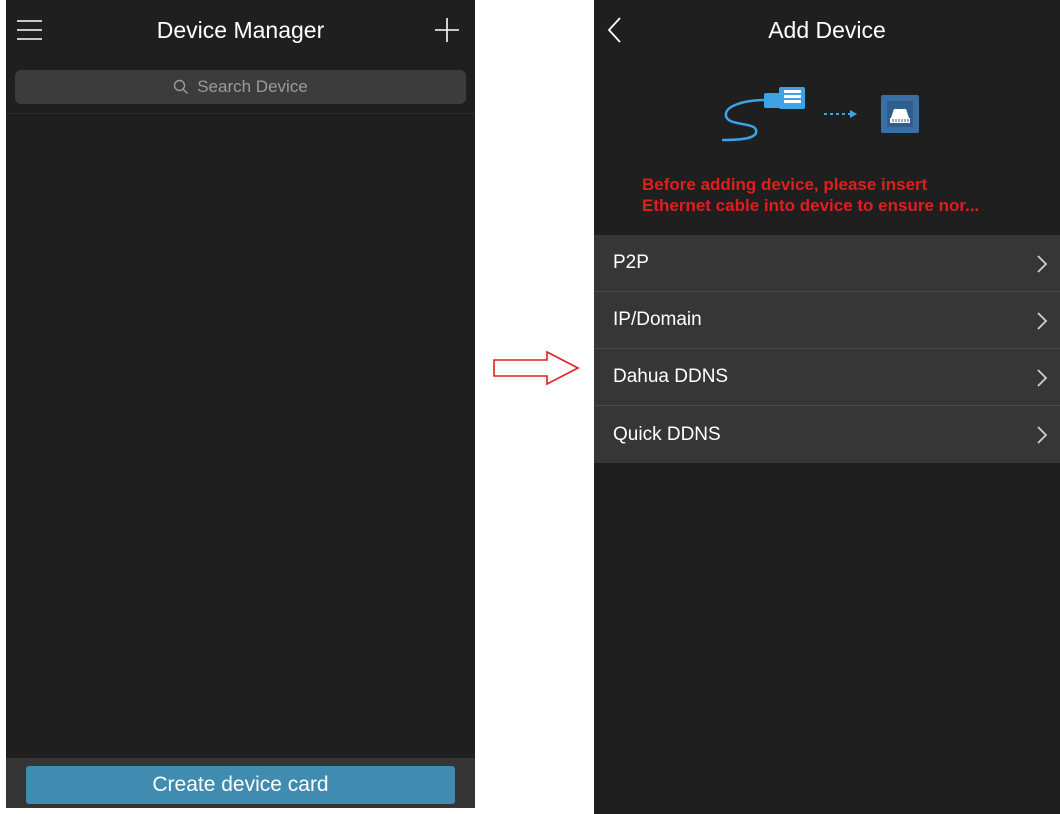 Image resolution: width=1060 pixels, height=814 pixels. Describe the element at coordinates (631, 262) in the screenshot. I see `menu-item-label: P2P` at that location.